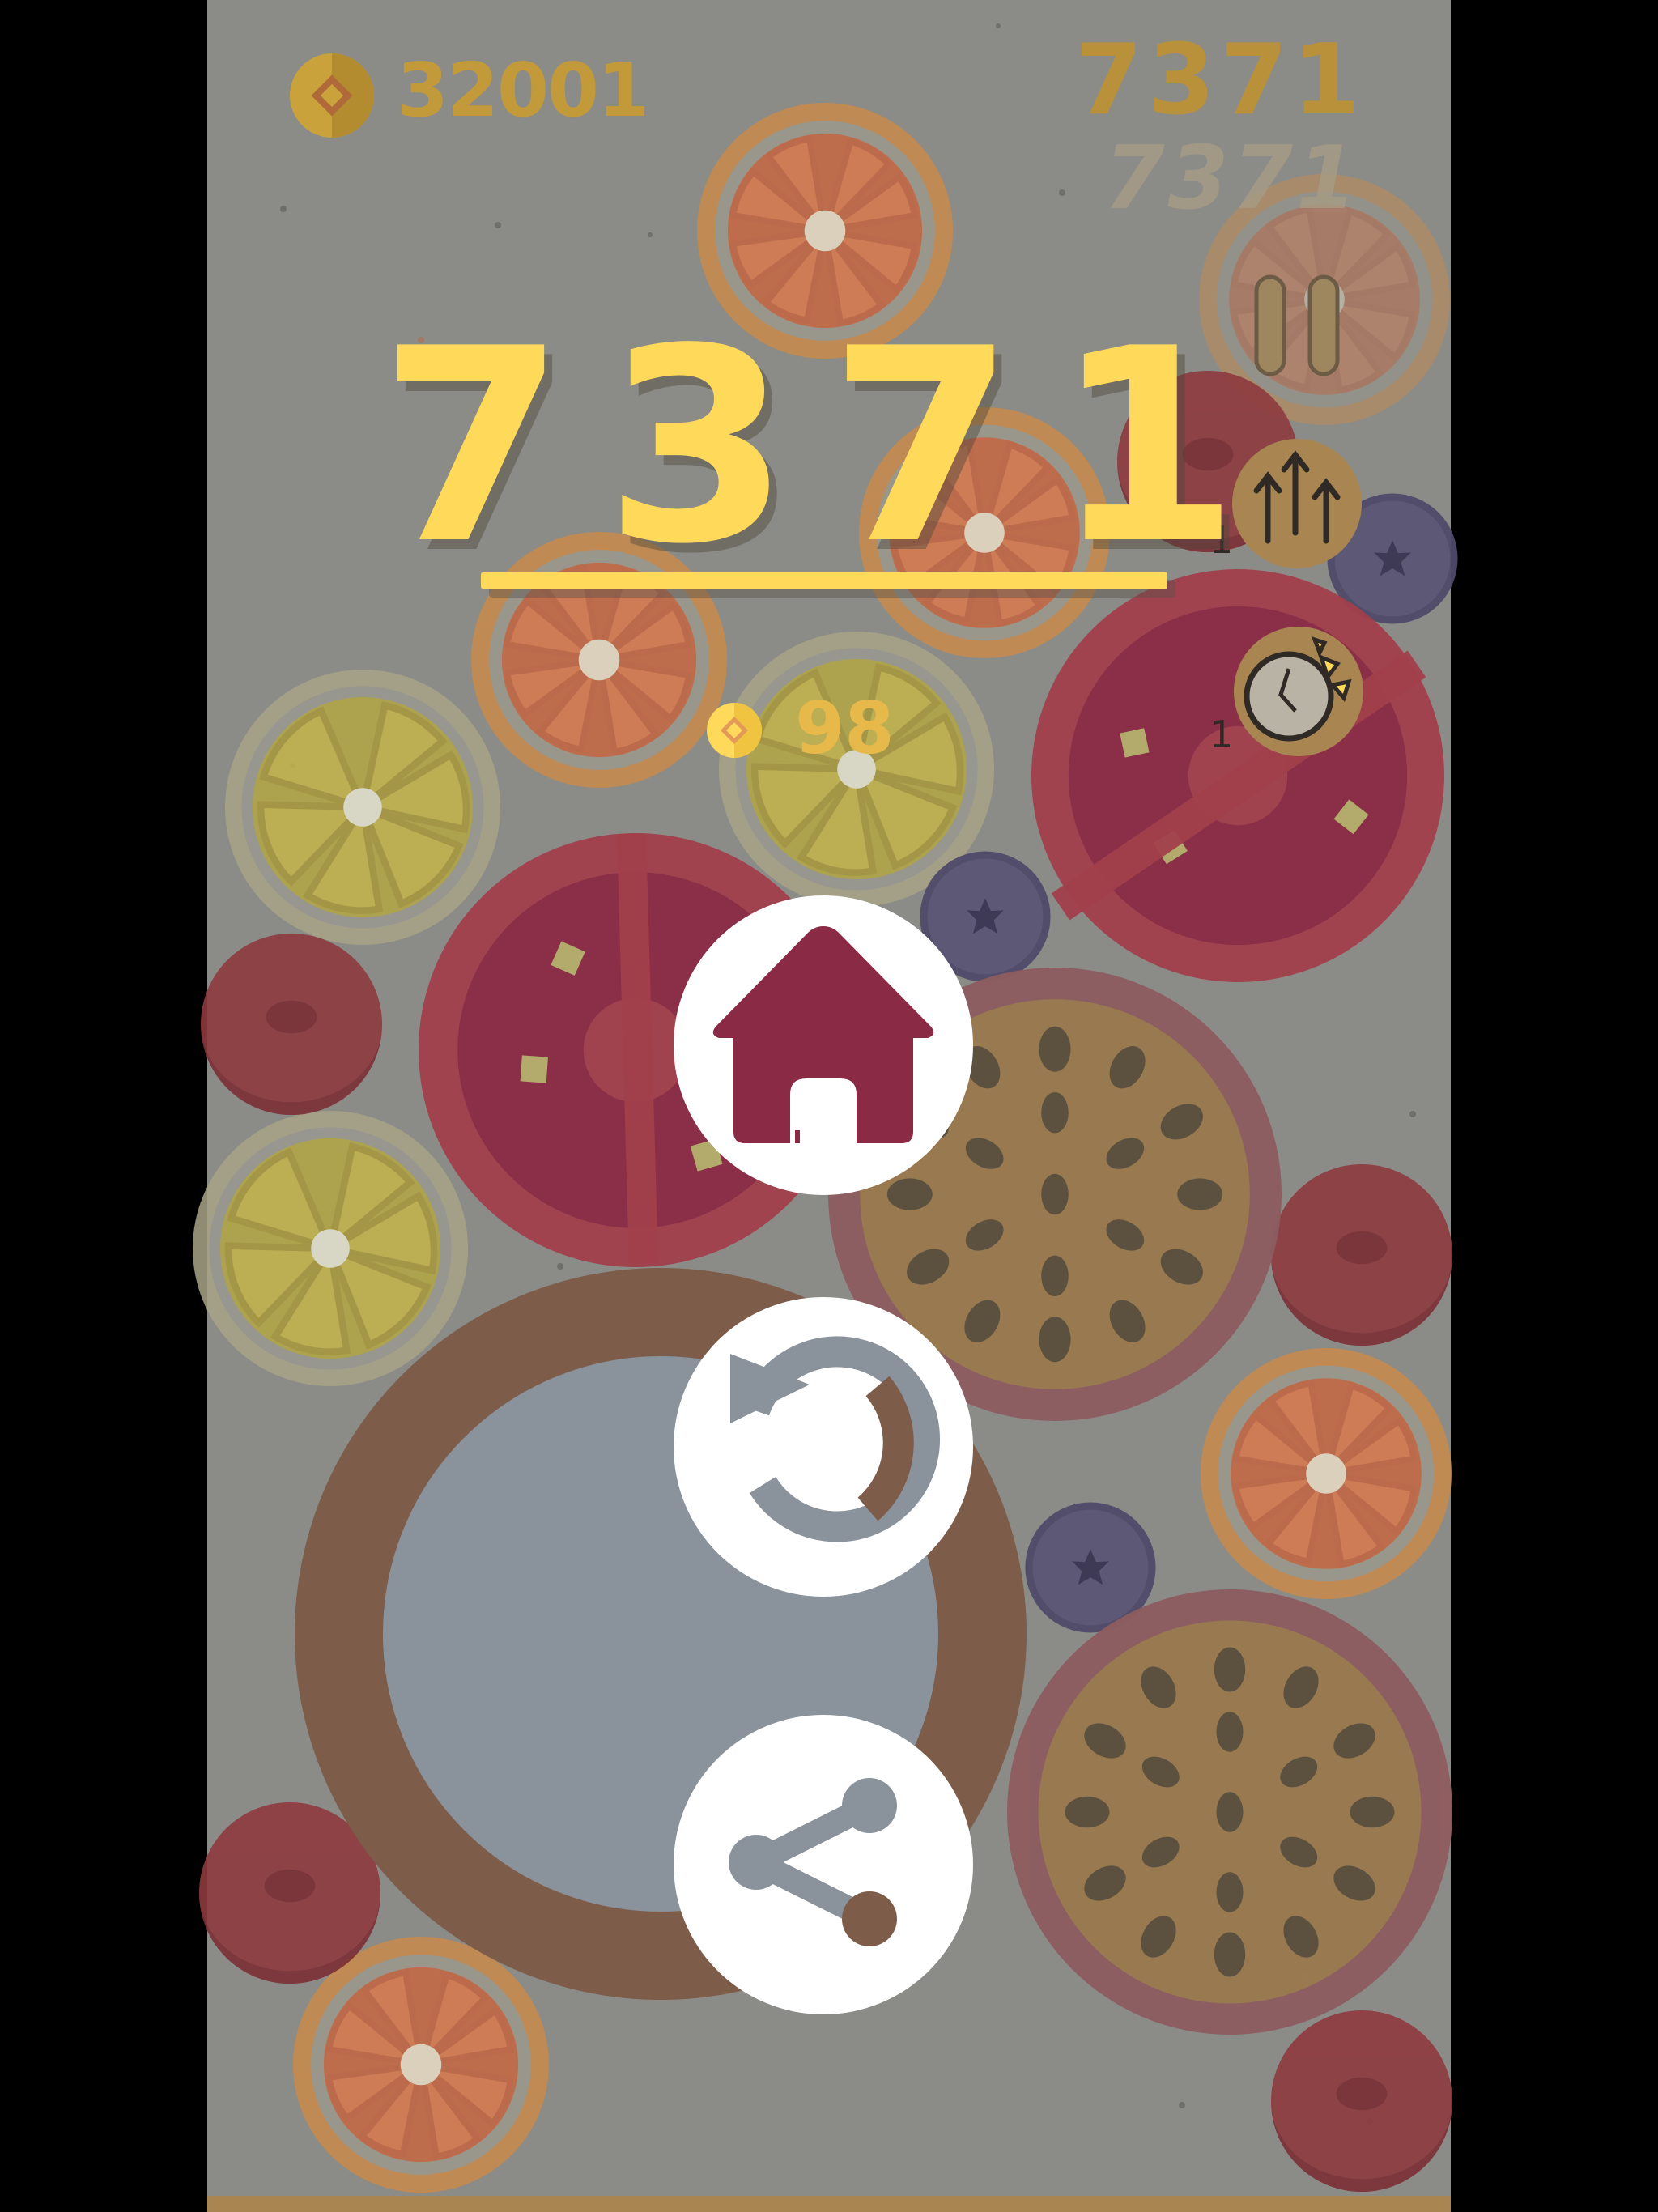  What do you see at coordinates (1298, 691) in the screenshot?
I see `powerup-smash-button` at bounding box center [1298, 691].